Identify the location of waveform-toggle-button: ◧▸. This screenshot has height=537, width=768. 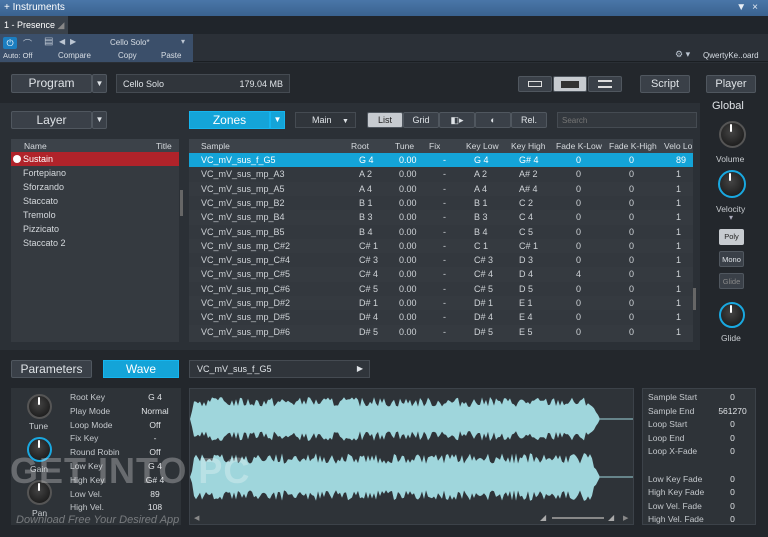
(457, 120).